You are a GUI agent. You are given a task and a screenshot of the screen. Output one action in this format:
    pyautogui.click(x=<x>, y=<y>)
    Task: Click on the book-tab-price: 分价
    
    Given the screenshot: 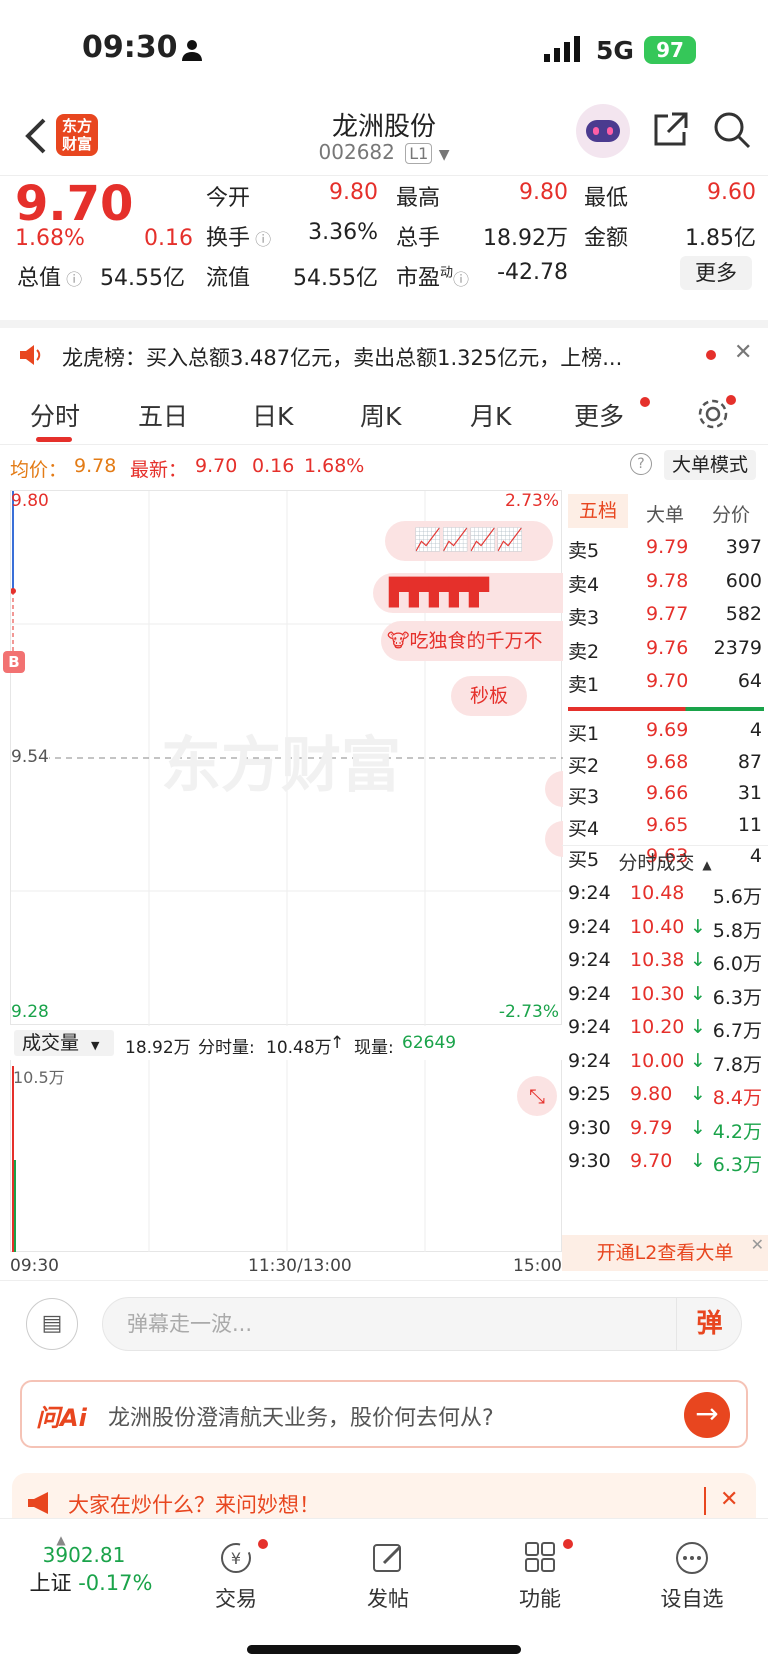 What is the action you would take?
    pyautogui.click(x=731, y=513)
    